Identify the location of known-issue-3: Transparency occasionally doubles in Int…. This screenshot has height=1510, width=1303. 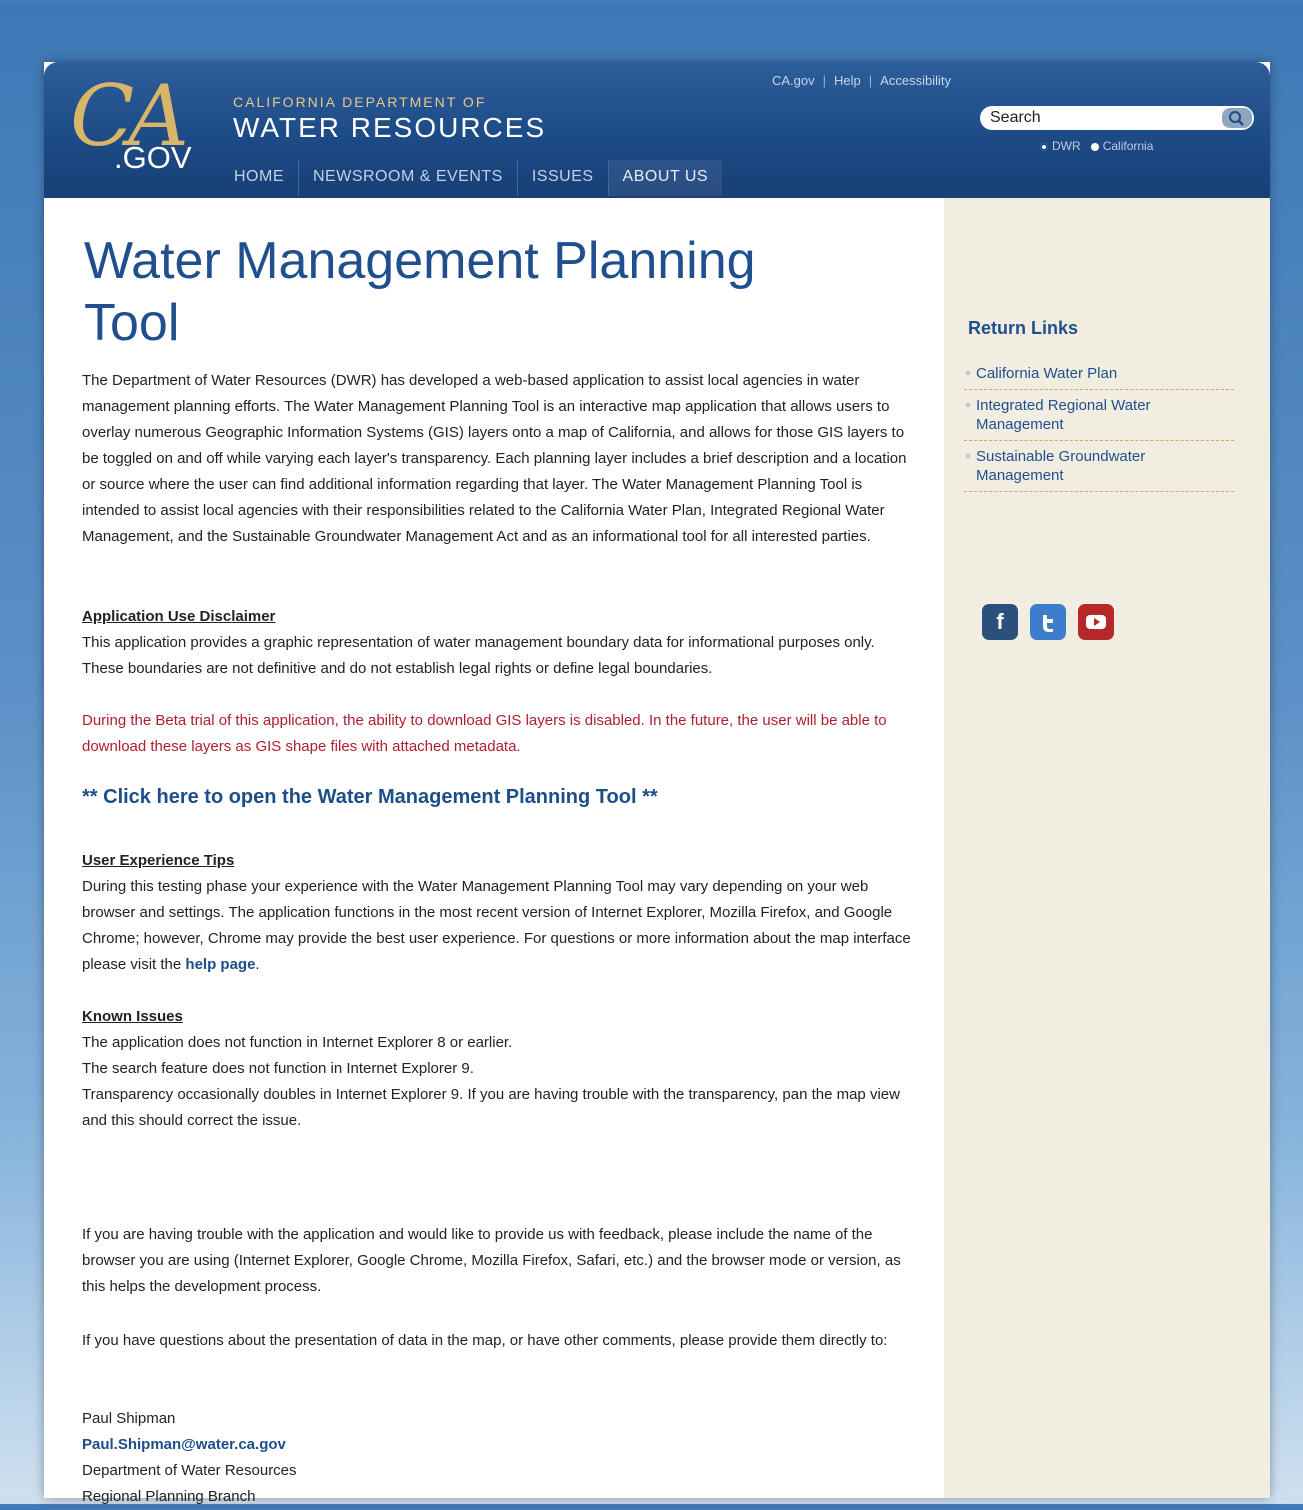
(491, 1107).